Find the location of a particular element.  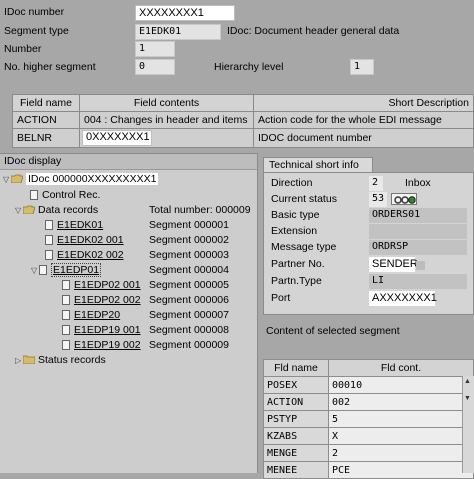

tree-node-data-records: ▽ Data records is located at coordinates (56, 210).